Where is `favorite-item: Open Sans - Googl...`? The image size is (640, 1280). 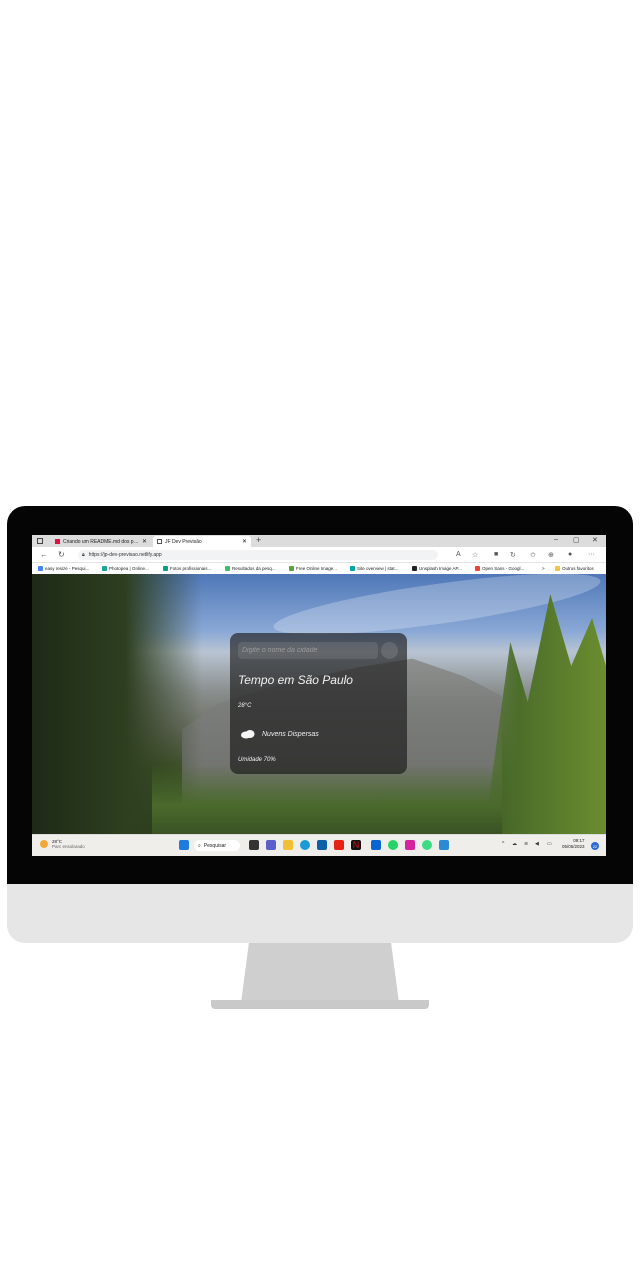 favorite-item: Open Sans - Googl... is located at coordinates (499, 568).